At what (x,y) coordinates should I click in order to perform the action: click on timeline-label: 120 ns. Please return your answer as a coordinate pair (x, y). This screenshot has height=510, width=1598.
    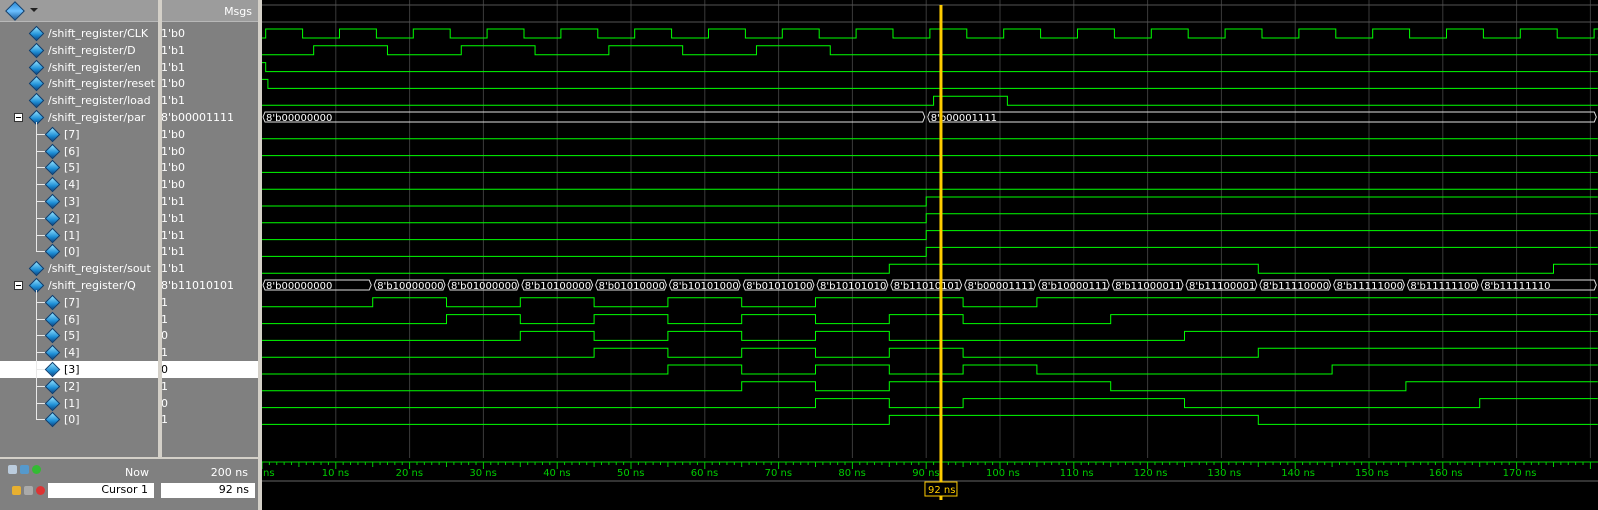
    Looking at the image, I should click on (1151, 473).